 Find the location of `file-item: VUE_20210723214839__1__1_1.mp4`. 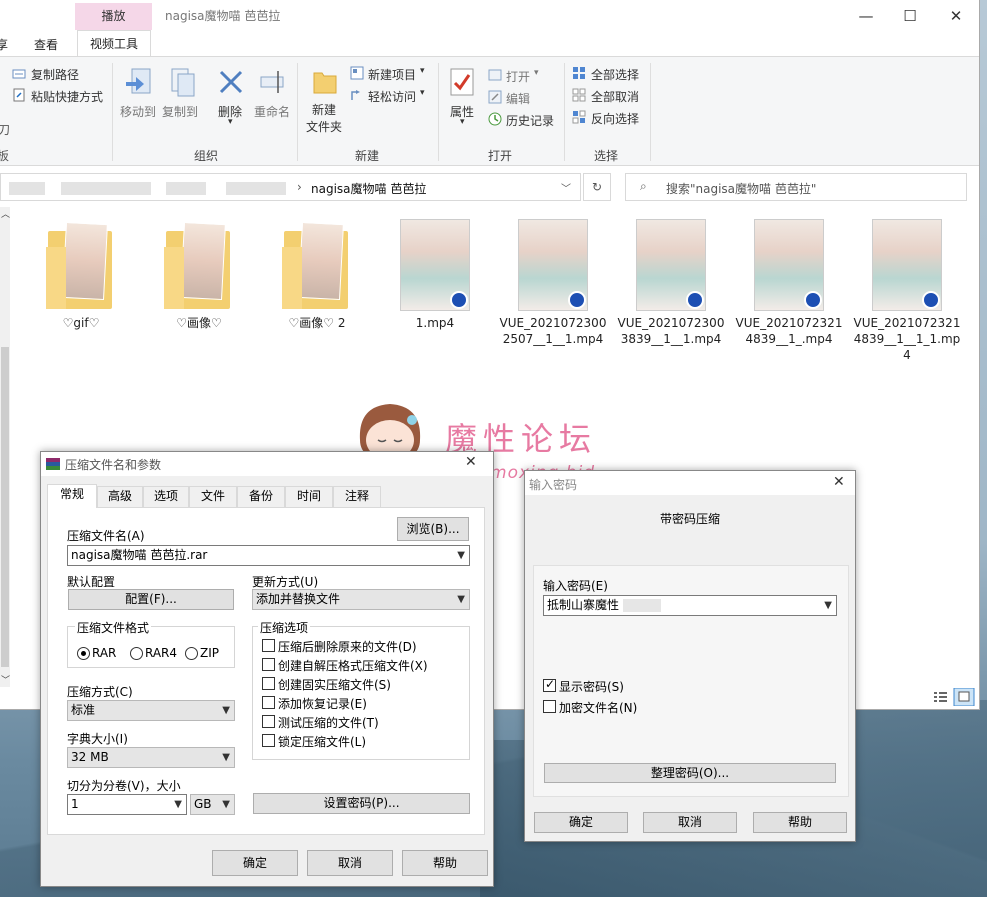

file-item: VUE_20210723214839__1__1_1.mp4 is located at coordinates (907, 291).